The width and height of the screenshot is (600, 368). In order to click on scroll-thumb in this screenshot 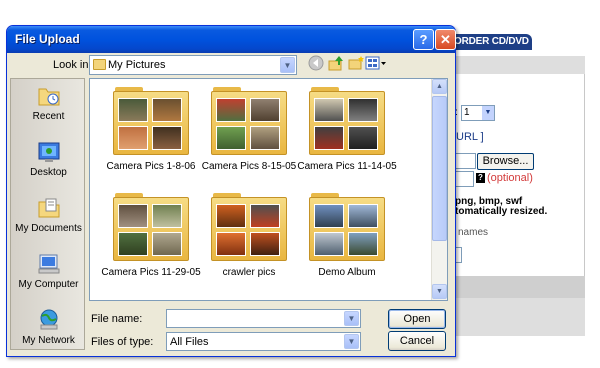, I will do `click(439, 168)`.